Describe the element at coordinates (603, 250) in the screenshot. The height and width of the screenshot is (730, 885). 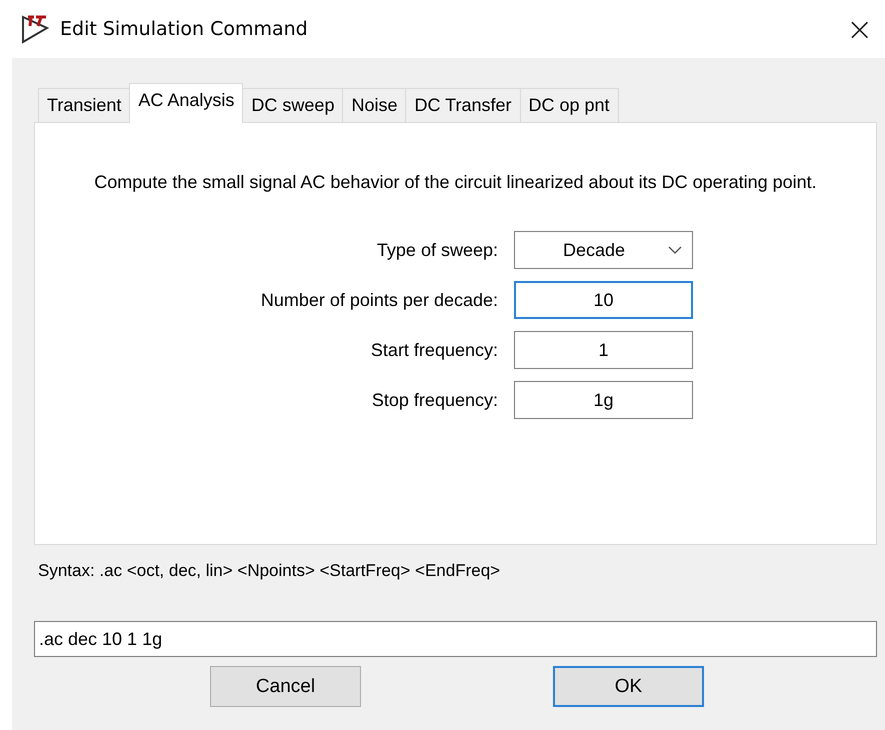
I see `sweep-dropdown: Decade` at that location.